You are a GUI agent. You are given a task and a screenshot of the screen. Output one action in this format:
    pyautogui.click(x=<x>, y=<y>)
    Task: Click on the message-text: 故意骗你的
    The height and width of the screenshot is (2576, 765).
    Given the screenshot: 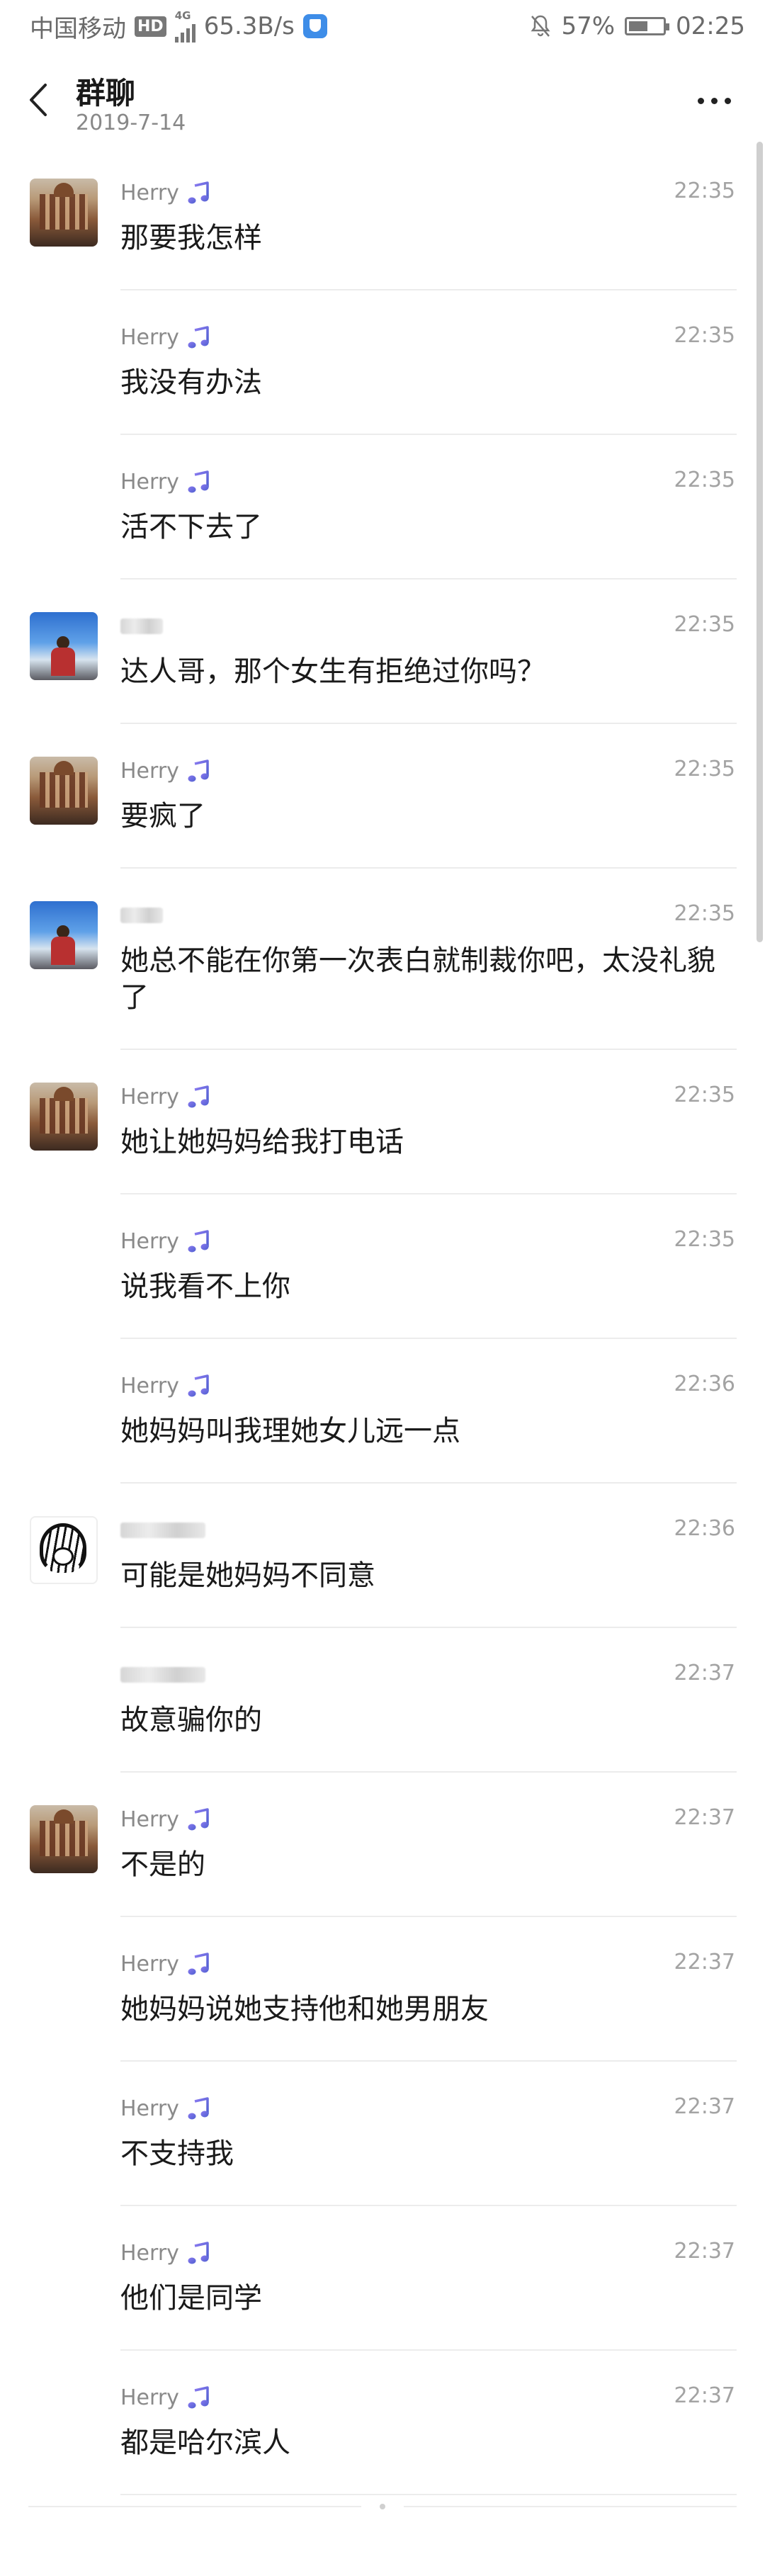 What is the action you would take?
    pyautogui.click(x=191, y=1720)
    